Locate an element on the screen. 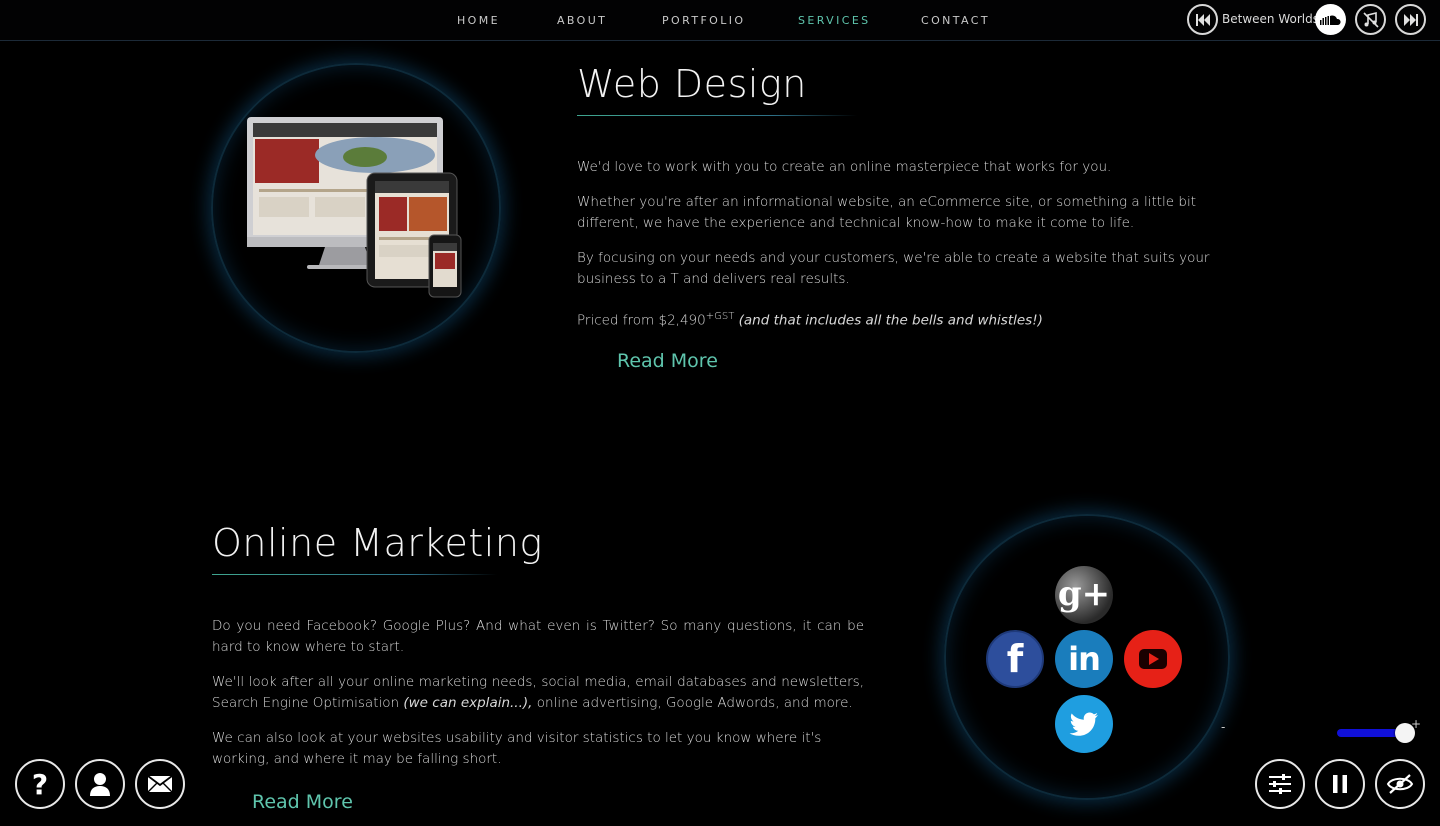  web-design-read-more-link: Read More is located at coordinates (667, 361).